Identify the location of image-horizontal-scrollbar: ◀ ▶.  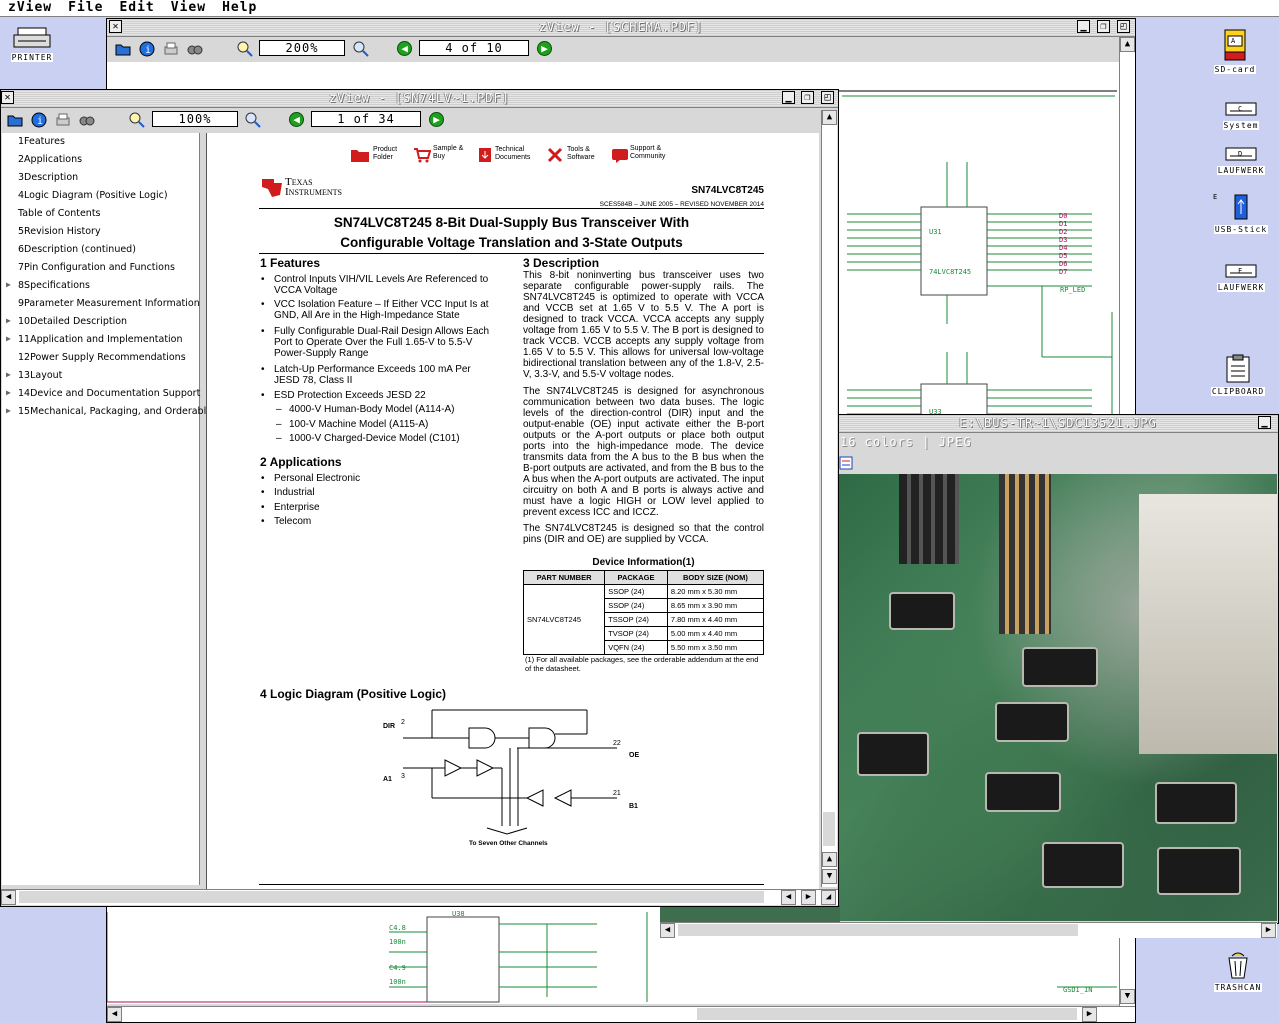
(968, 930).